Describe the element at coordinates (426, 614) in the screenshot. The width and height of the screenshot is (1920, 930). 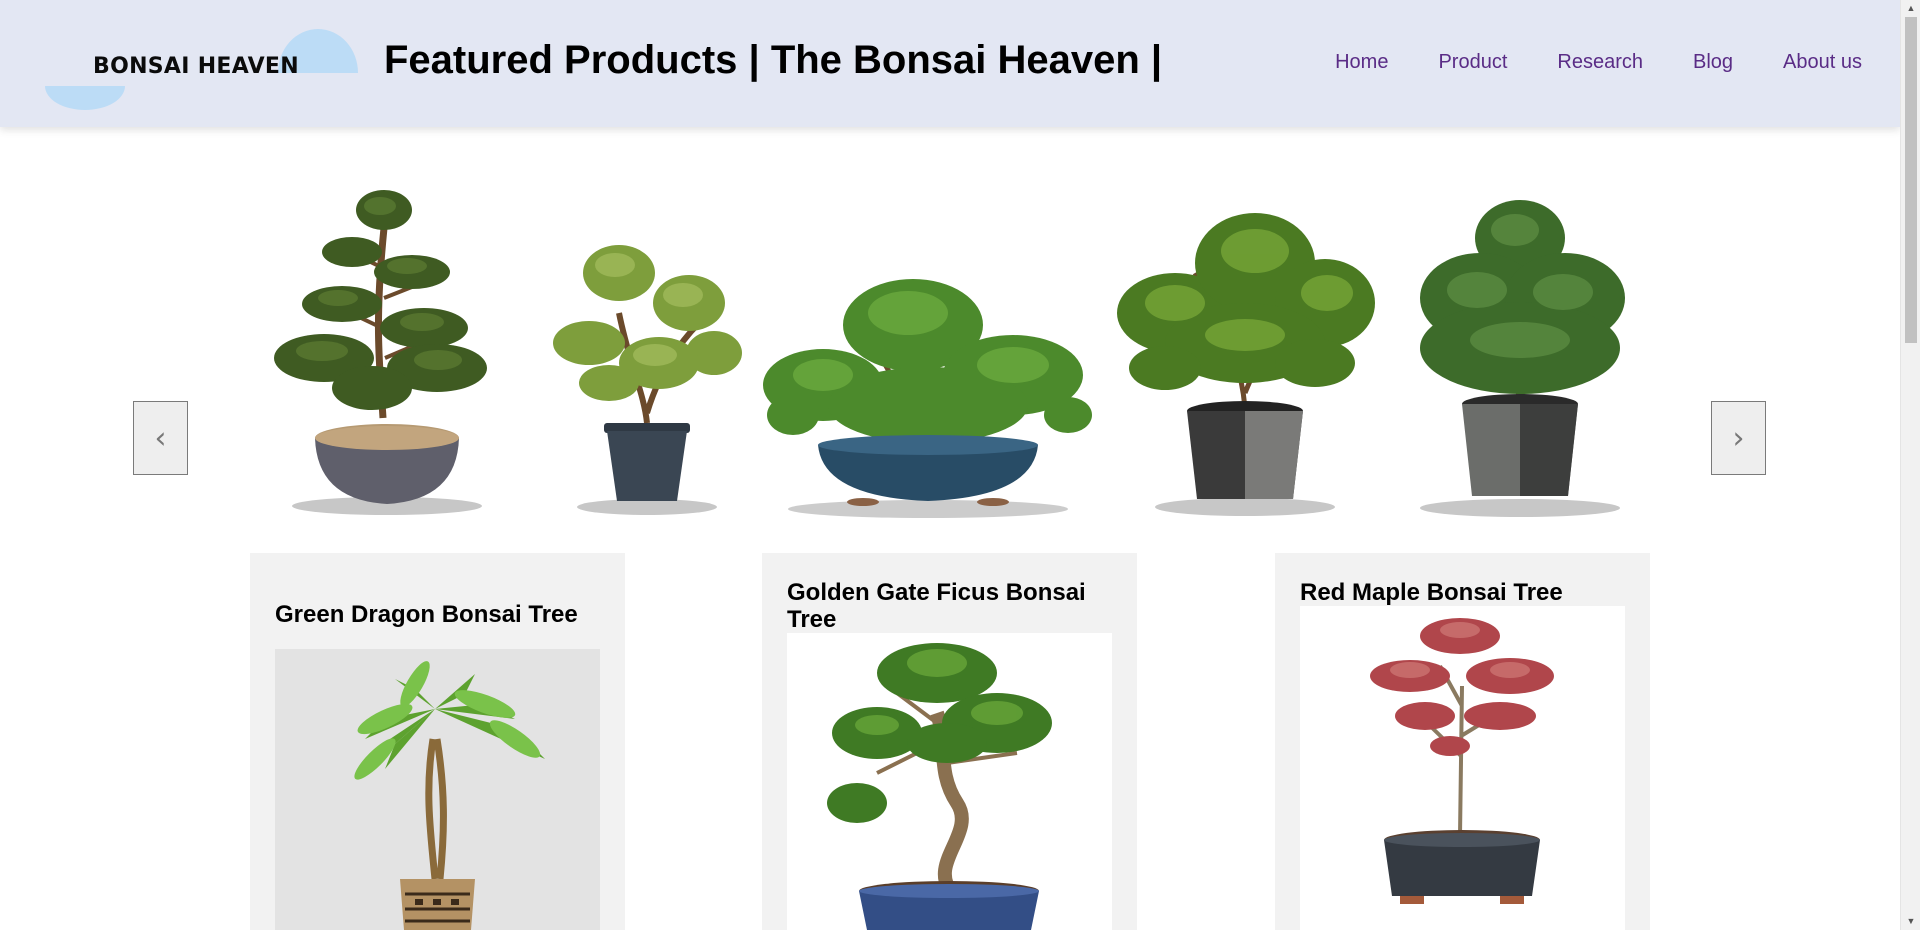
I see `product-title: Green Dragon Bonsai Tree` at that location.